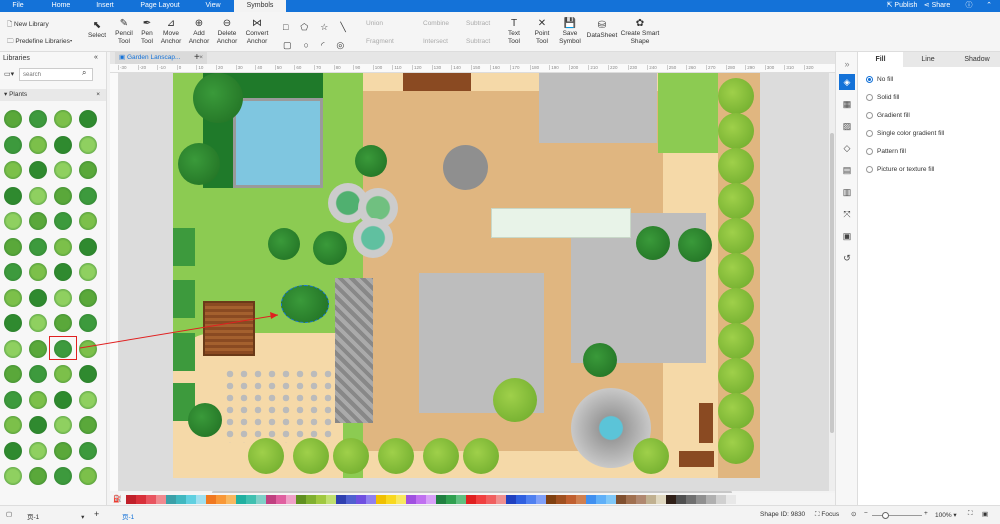 Image resolution: width=1000 pixels, height=524 pixels. Describe the element at coordinates (976, 59) in the screenshot. I see `tab-shadow: Shadow` at that location.